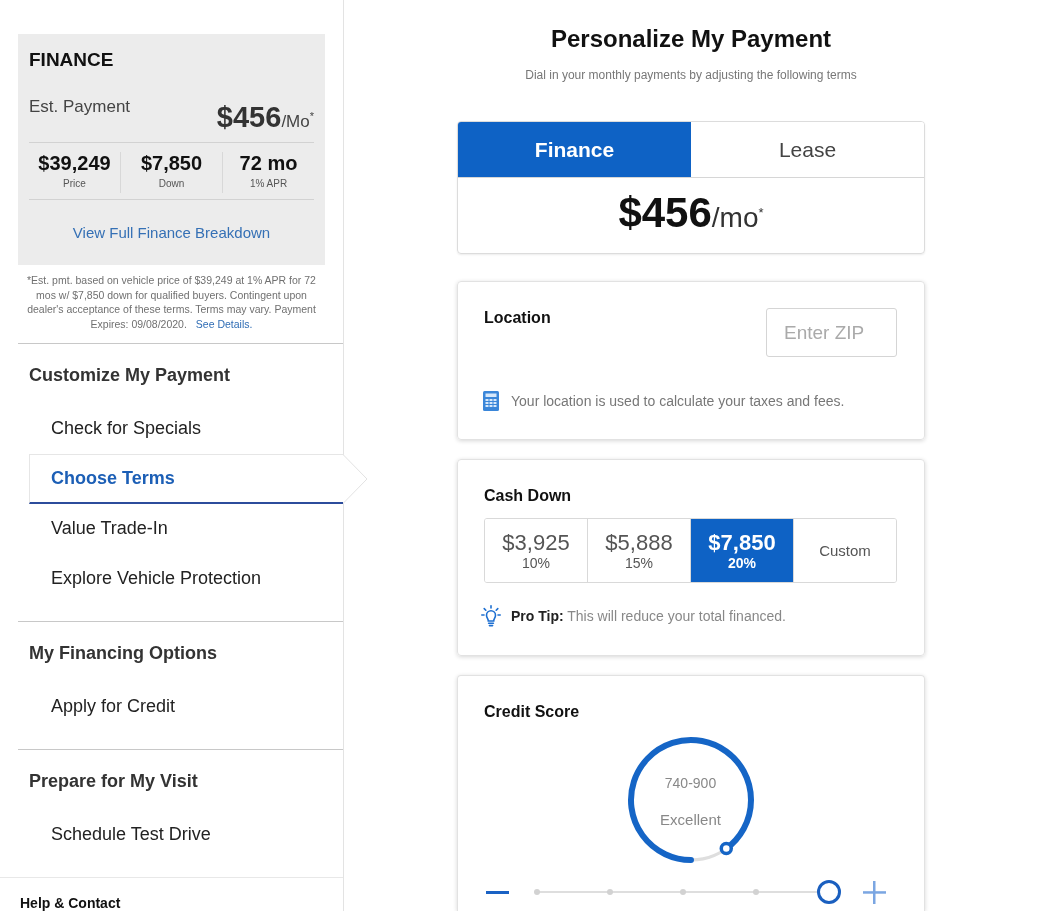 This screenshot has height=911, width=1038. I want to click on summary-title: FINANCE, so click(72, 60).